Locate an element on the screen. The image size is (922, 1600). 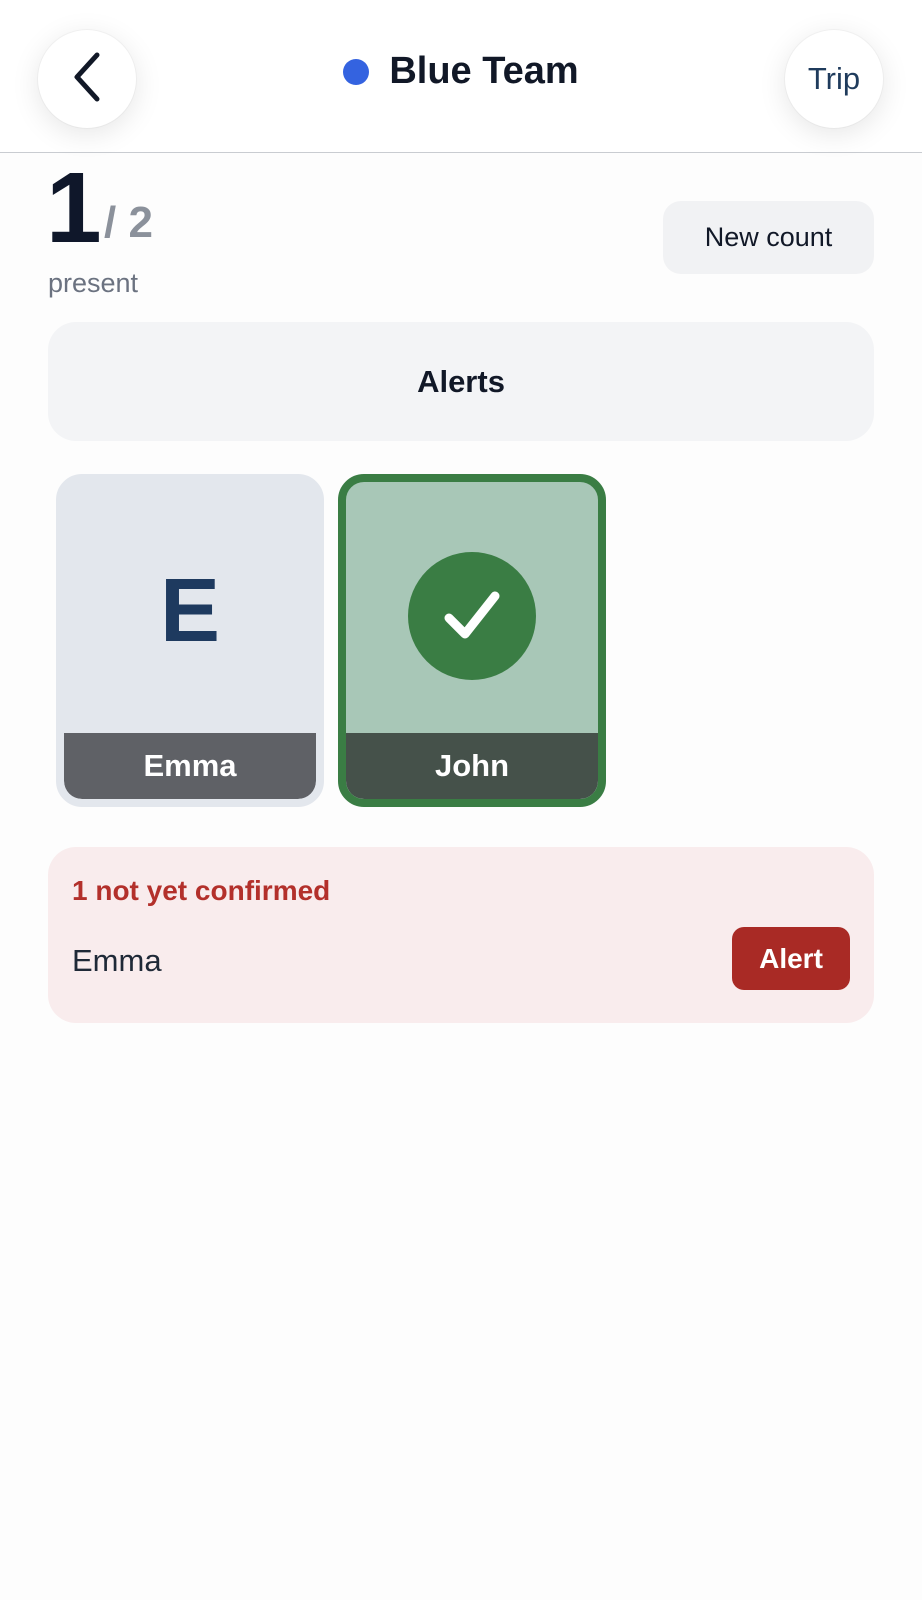
trip-button: Trip is located at coordinates (834, 79).